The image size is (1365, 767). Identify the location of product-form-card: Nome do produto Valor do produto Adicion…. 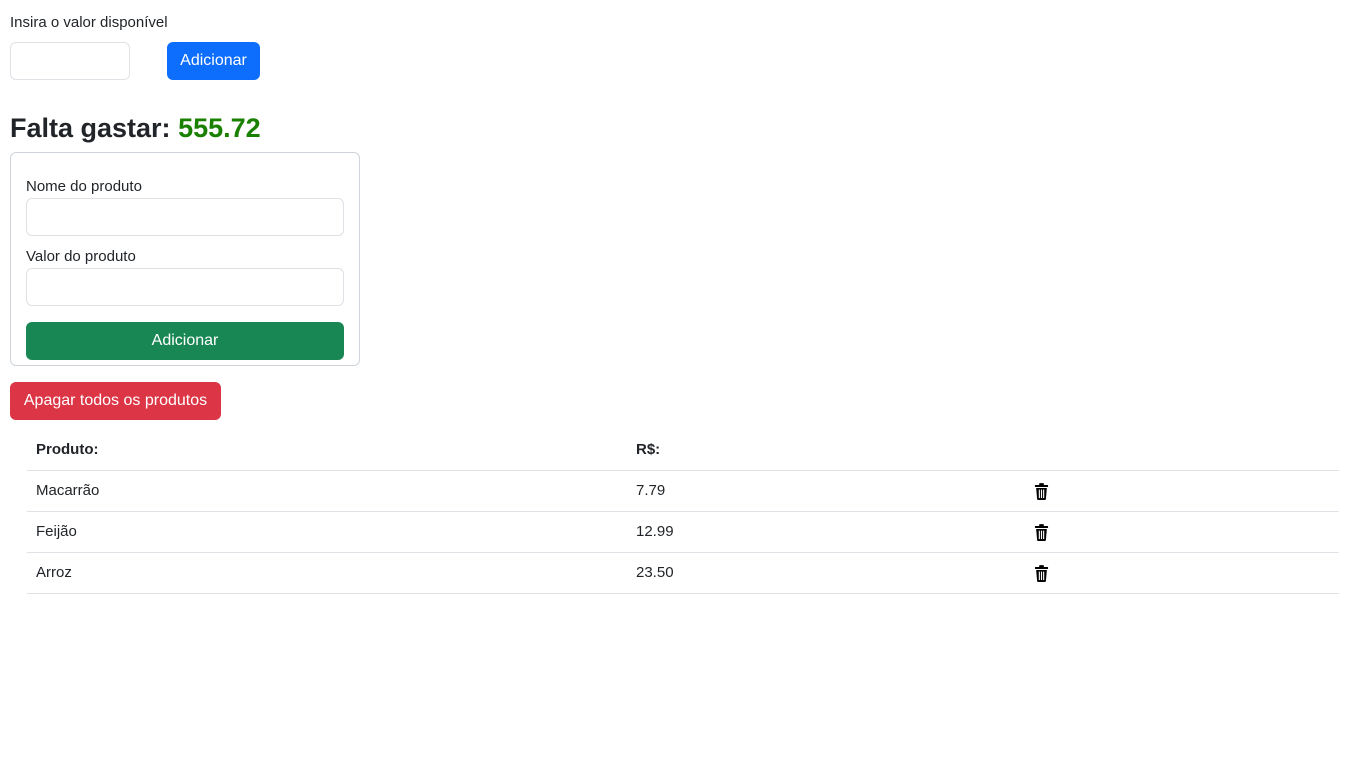
(185, 259).